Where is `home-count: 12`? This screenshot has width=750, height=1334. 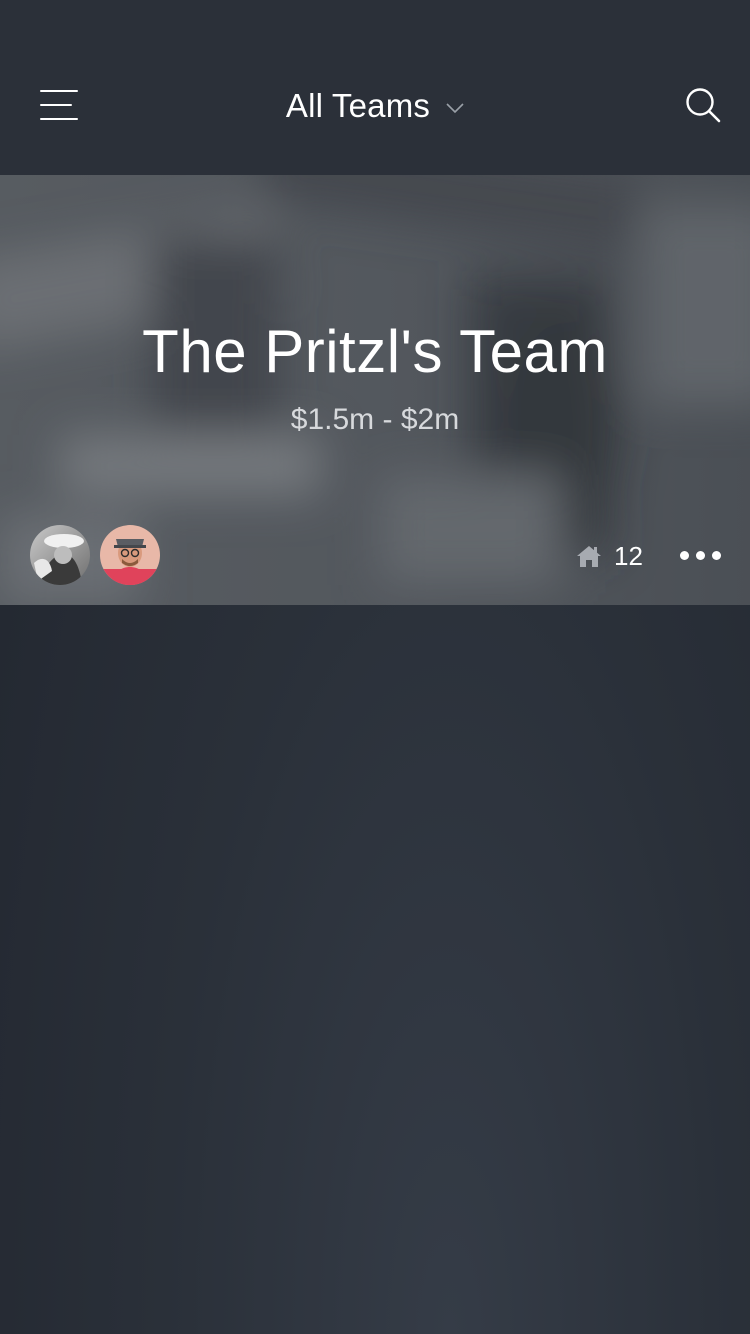 home-count: 12 is located at coordinates (609, 556).